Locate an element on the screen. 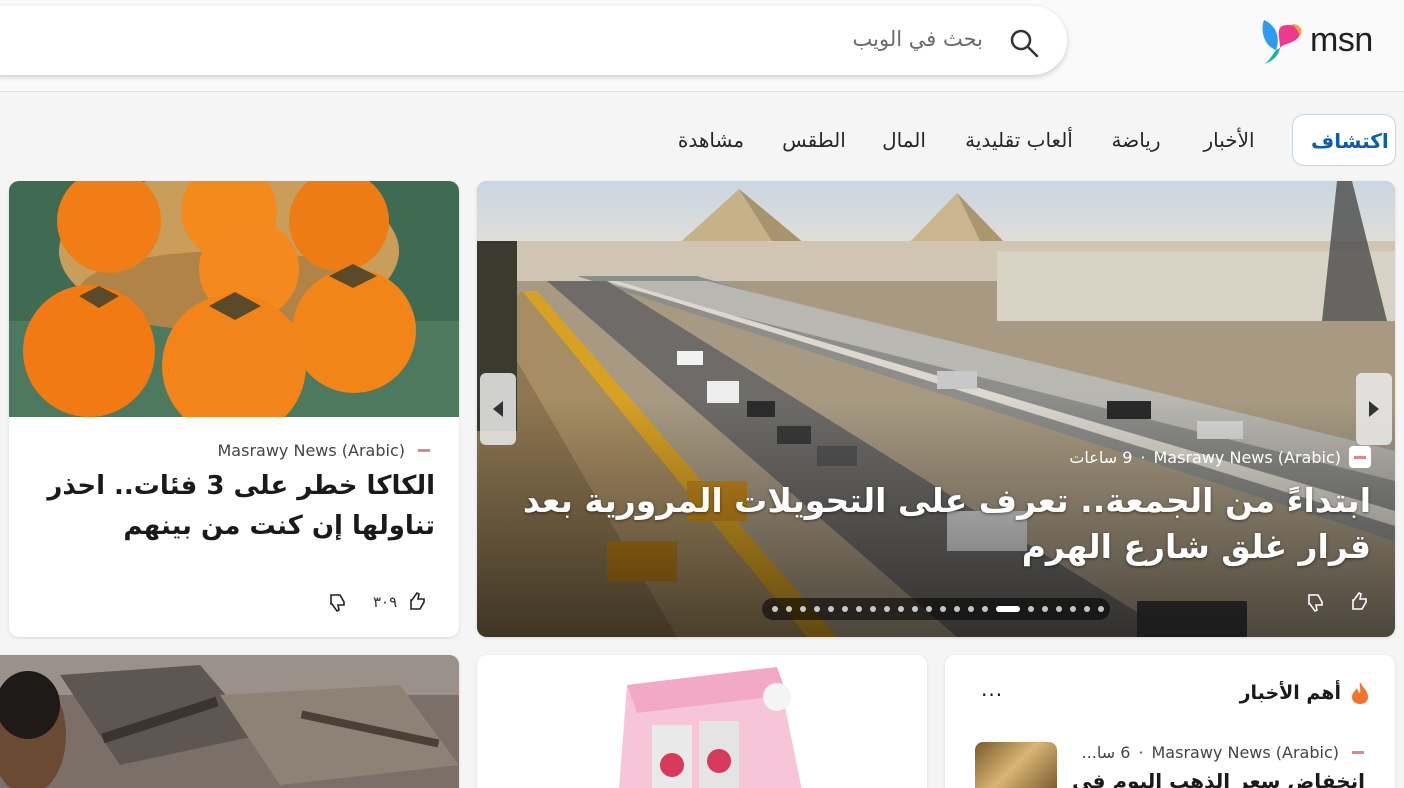  rubble-article-card is located at coordinates (229, 721).